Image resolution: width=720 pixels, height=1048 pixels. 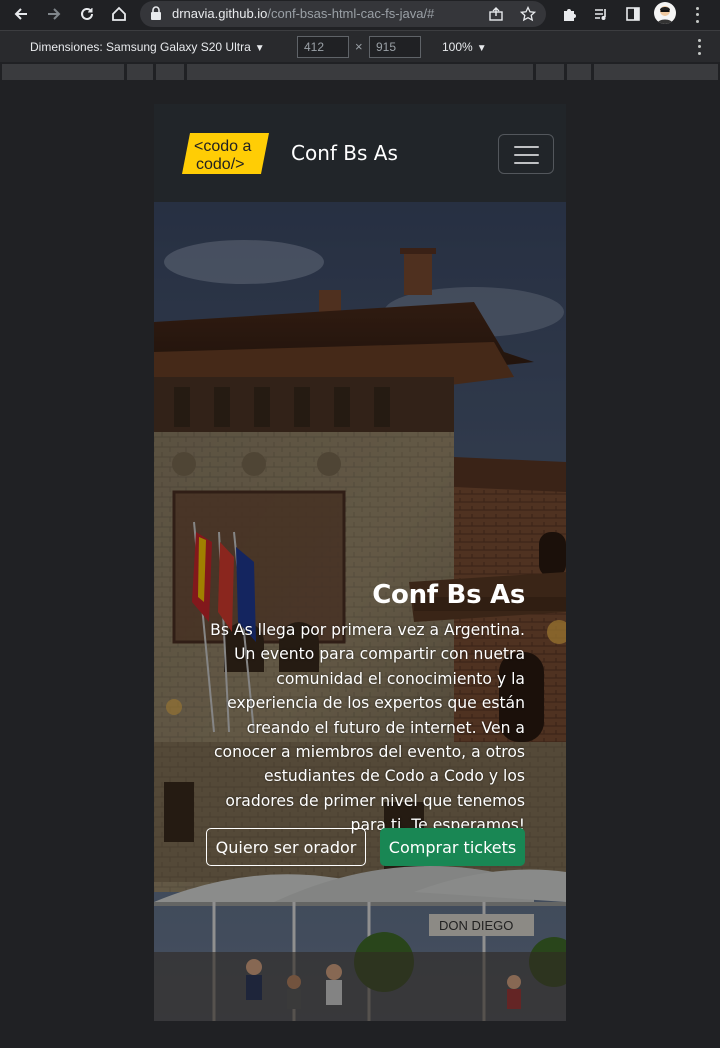 What do you see at coordinates (147, 47) in the screenshot?
I see `device-select: Dimensiones: Samsung Galaxy S20 Ultra ▼` at bounding box center [147, 47].